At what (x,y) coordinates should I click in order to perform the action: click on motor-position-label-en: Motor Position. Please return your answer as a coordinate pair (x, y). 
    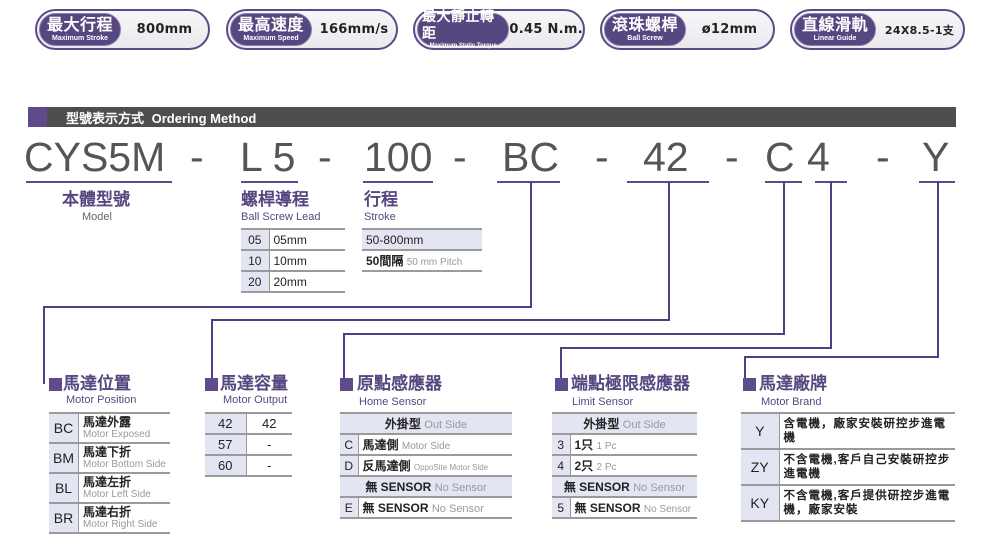
    Looking at the image, I should click on (101, 400).